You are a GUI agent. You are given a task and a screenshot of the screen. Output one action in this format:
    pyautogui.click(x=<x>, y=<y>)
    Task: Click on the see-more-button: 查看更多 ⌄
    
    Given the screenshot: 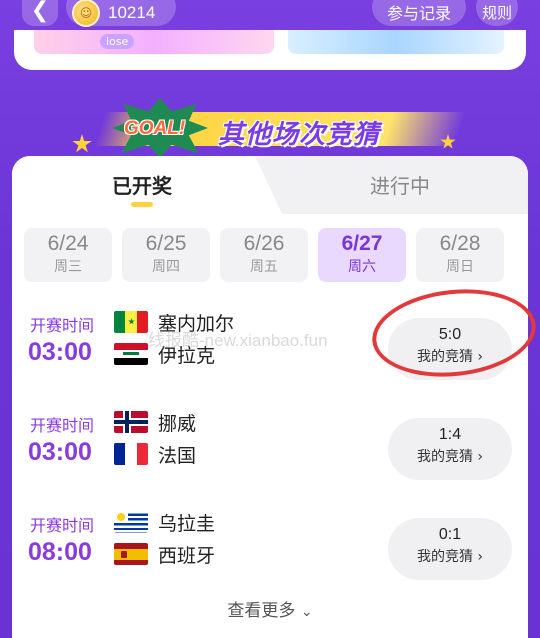 What is the action you would take?
    pyautogui.click(x=270, y=608)
    